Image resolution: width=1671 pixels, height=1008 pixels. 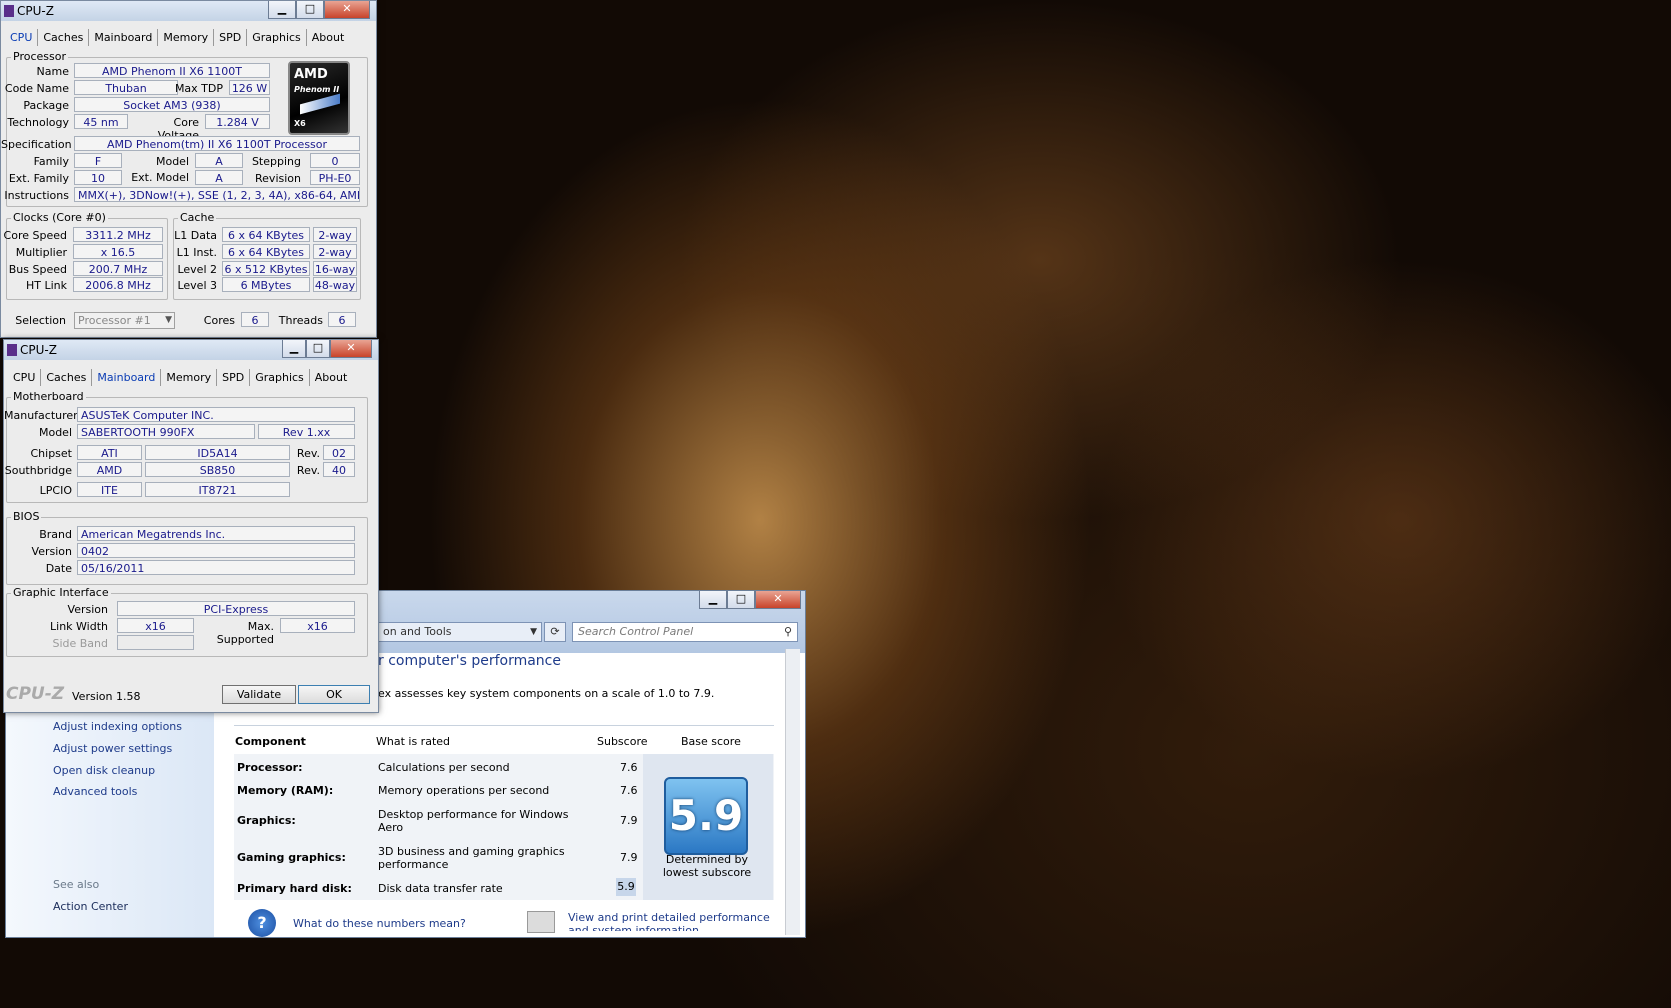 I want to click on window-title: CPU-Z, so click(x=38, y=350).